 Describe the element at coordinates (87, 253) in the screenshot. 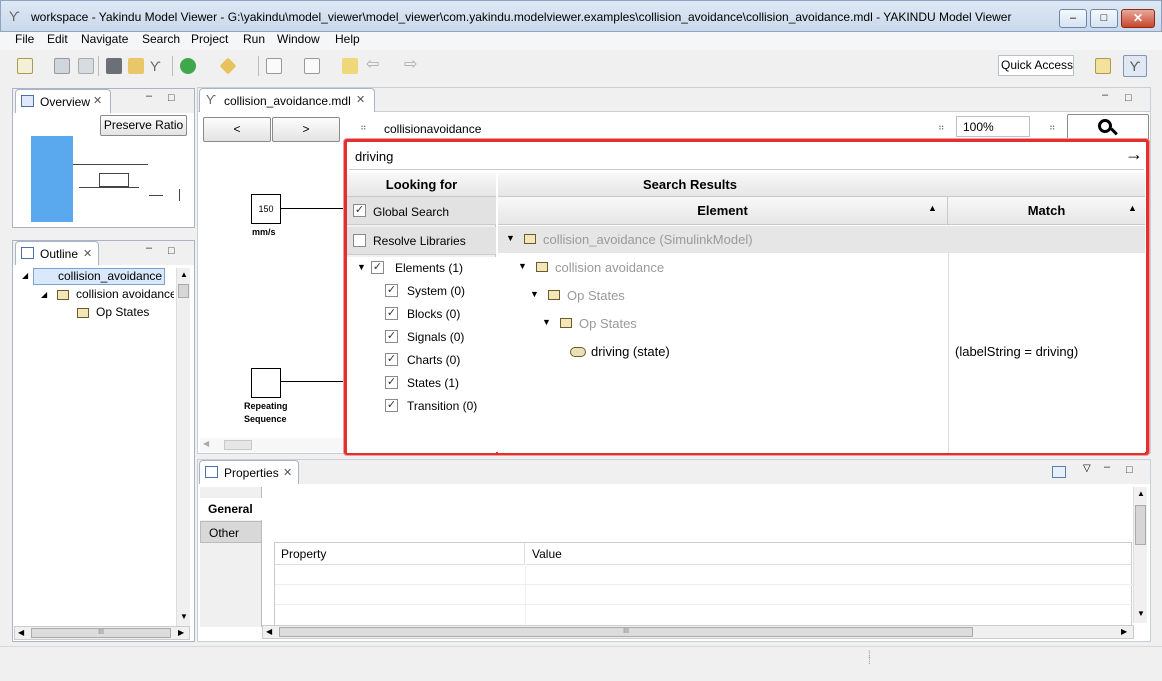

I see `close-outline-icon: ✕` at that location.